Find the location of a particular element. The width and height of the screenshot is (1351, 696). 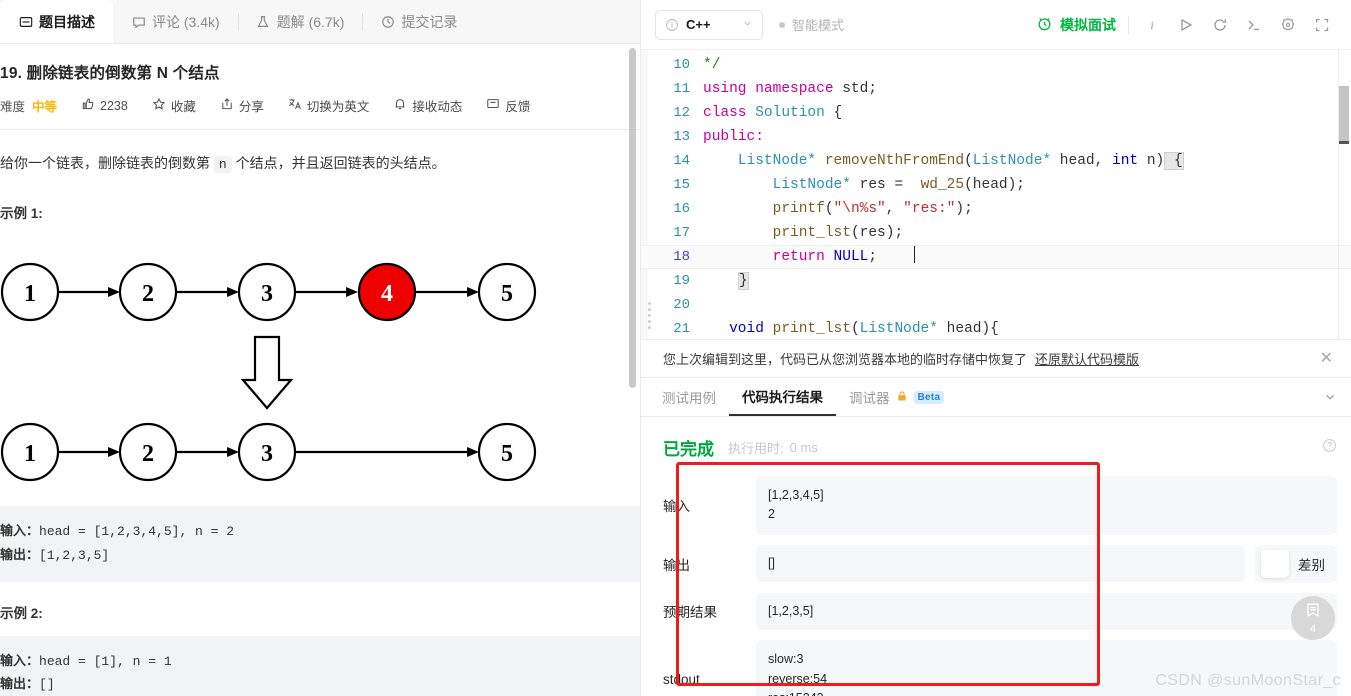

result-status-row: 已完成 执行用时: 0 ms is located at coordinates (1000, 447).